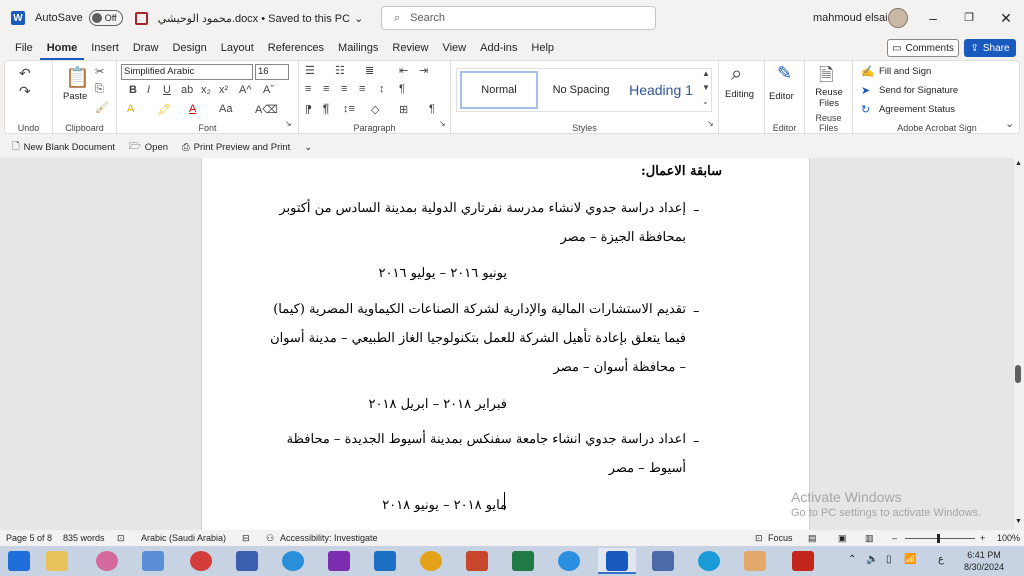 The height and width of the screenshot is (576, 1024). Describe the element at coordinates (617, 561) in the screenshot. I see `word-taskbar-icon` at that location.